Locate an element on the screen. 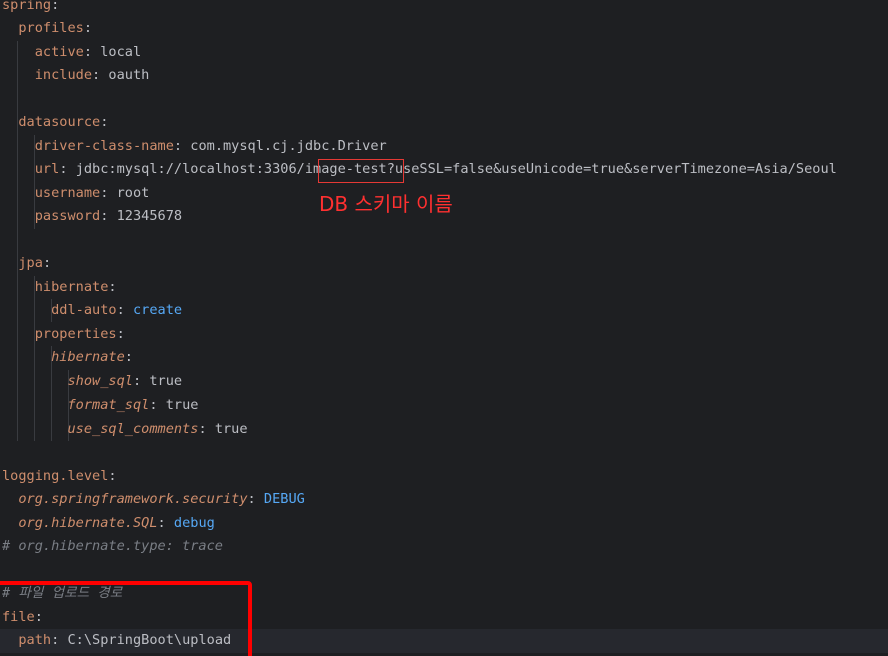 The image size is (888, 656). yaml-key: properties is located at coordinates (75, 334).